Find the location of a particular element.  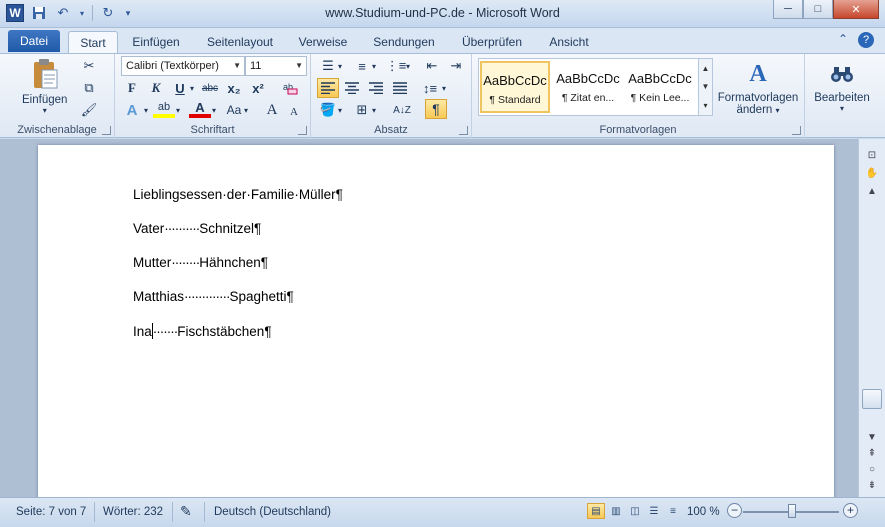

highlight-dropdown-icon: ▾ is located at coordinates (178, 110).